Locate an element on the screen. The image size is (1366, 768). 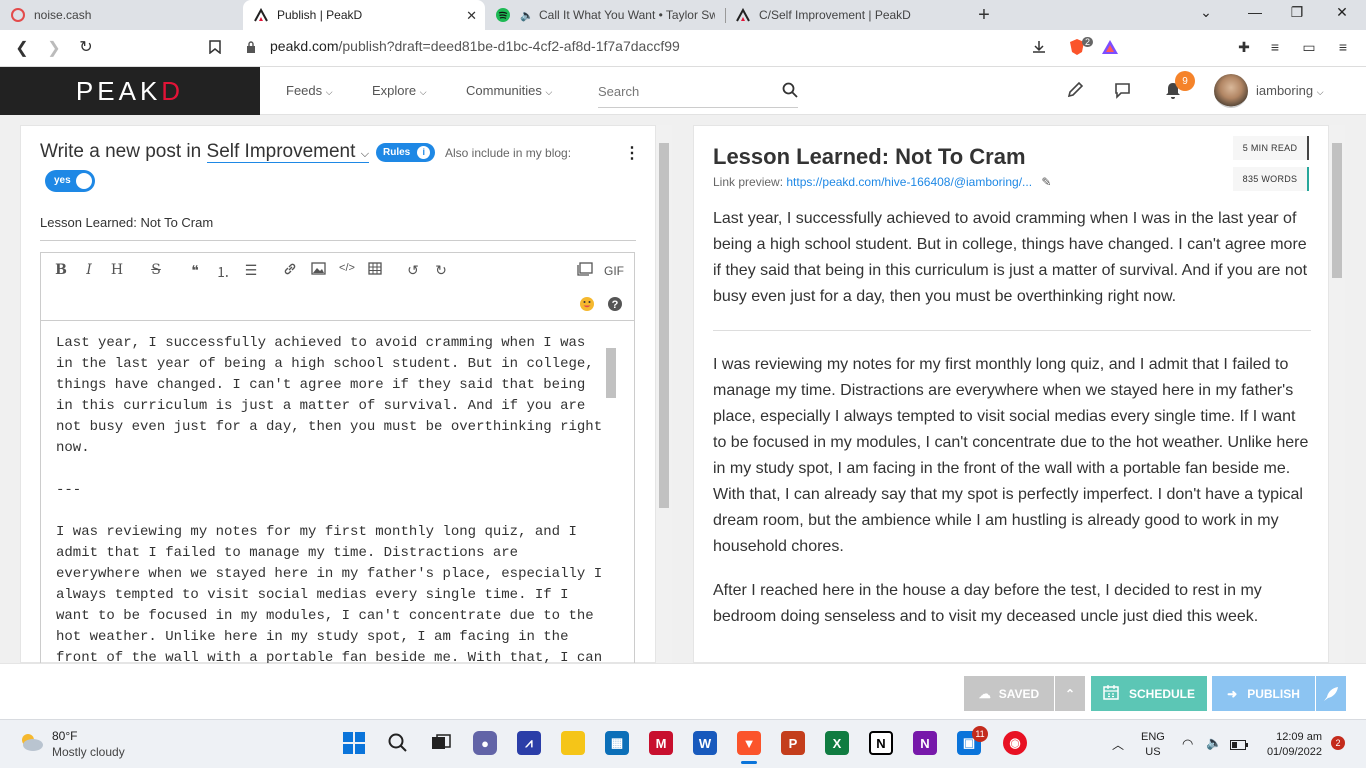
notion-icon: N is located at coordinates (881, 743).